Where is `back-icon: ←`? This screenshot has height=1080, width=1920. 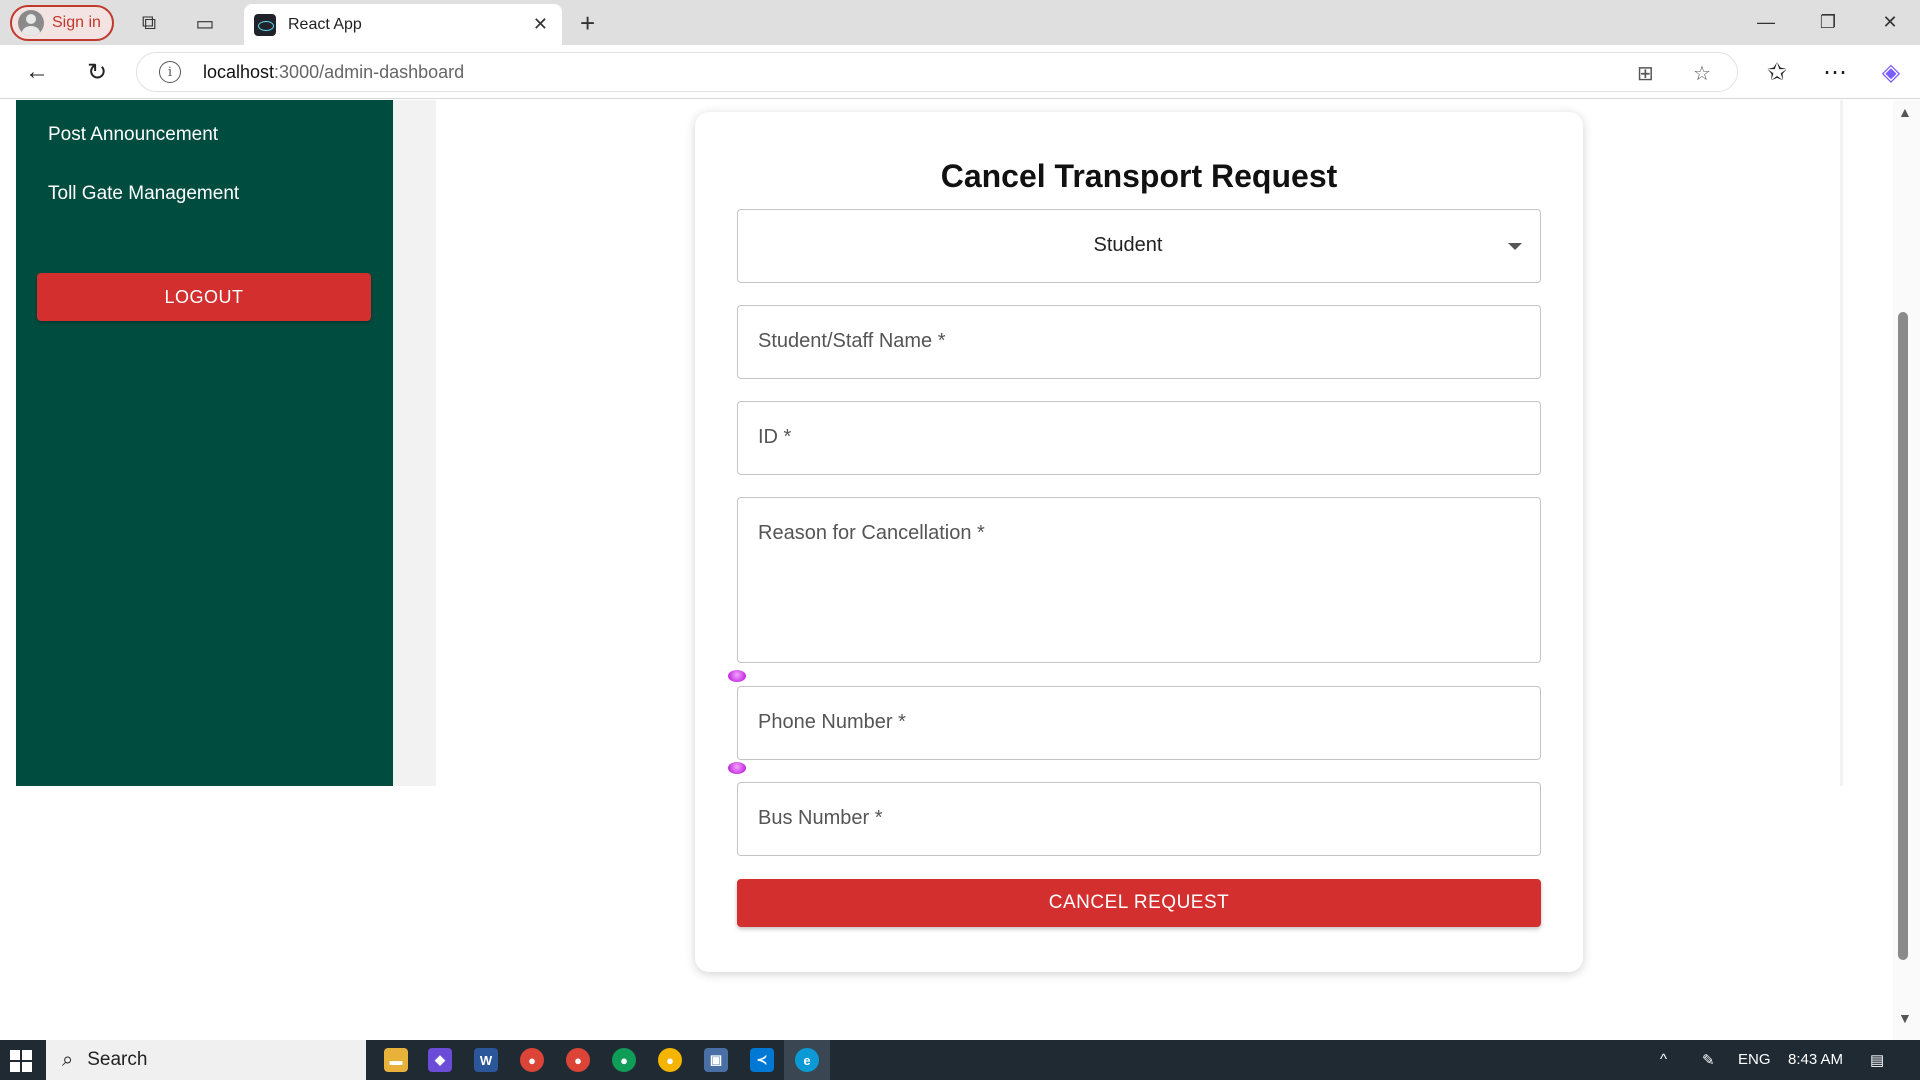 back-icon: ← is located at coordinates (37, 72).